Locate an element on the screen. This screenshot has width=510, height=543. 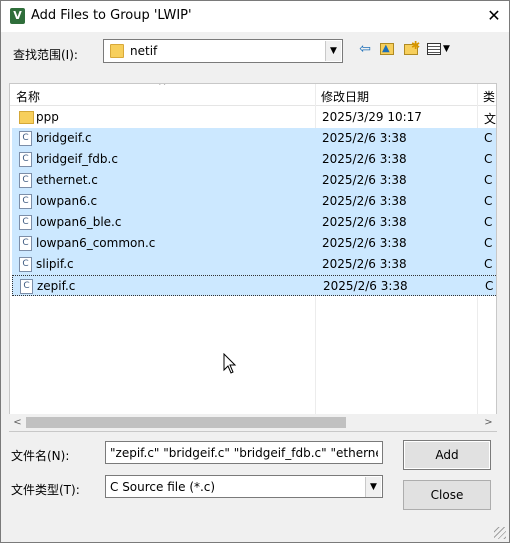
list-header: 名称 ^ 修改日期 类 is located at coordinates (253, 94).